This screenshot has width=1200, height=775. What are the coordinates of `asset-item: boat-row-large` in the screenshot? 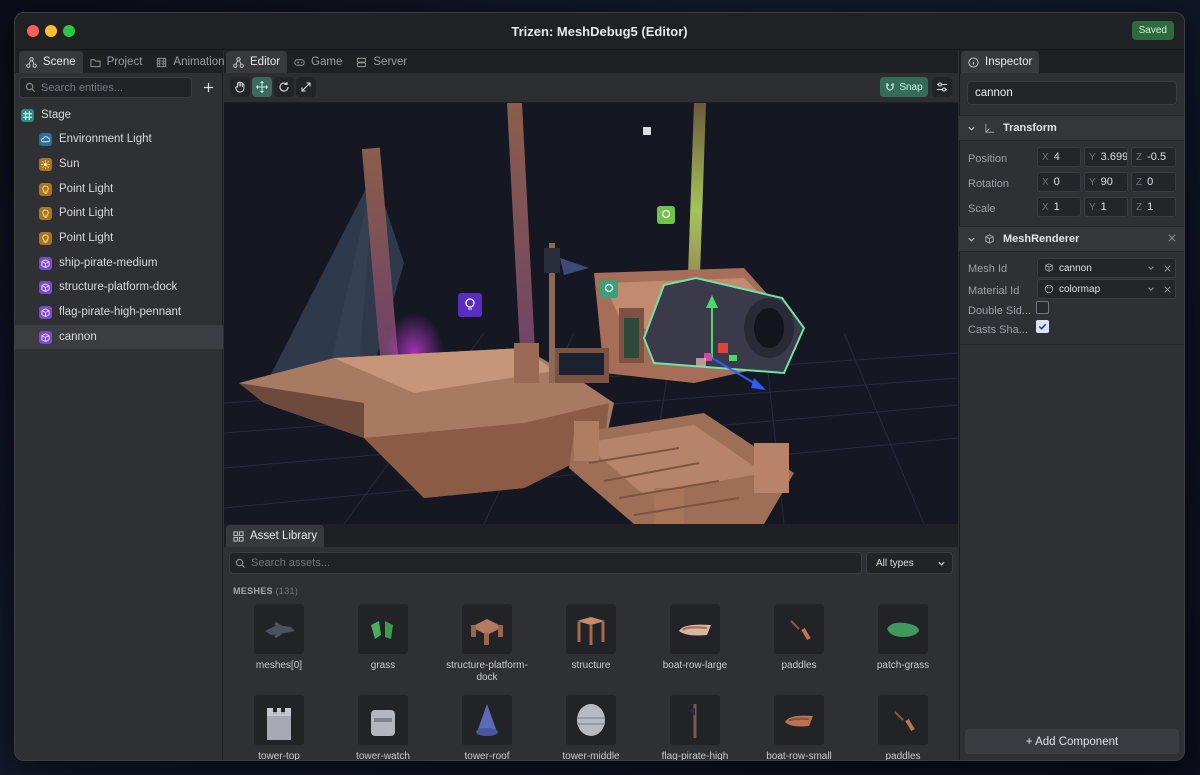 It's located at (695, 638).